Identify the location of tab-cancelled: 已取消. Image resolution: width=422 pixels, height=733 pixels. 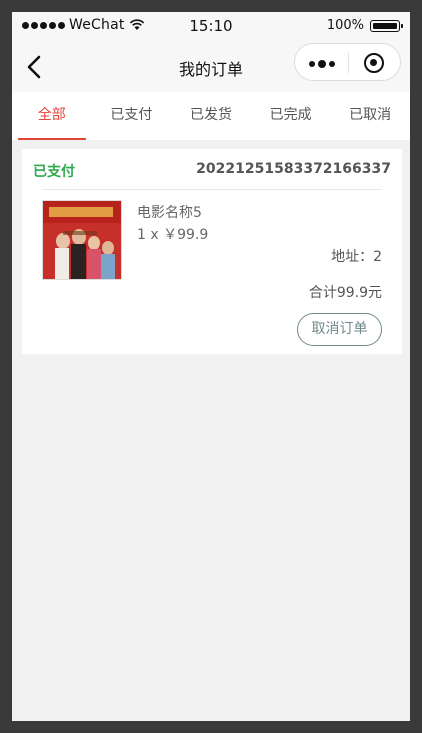
(370, 116).